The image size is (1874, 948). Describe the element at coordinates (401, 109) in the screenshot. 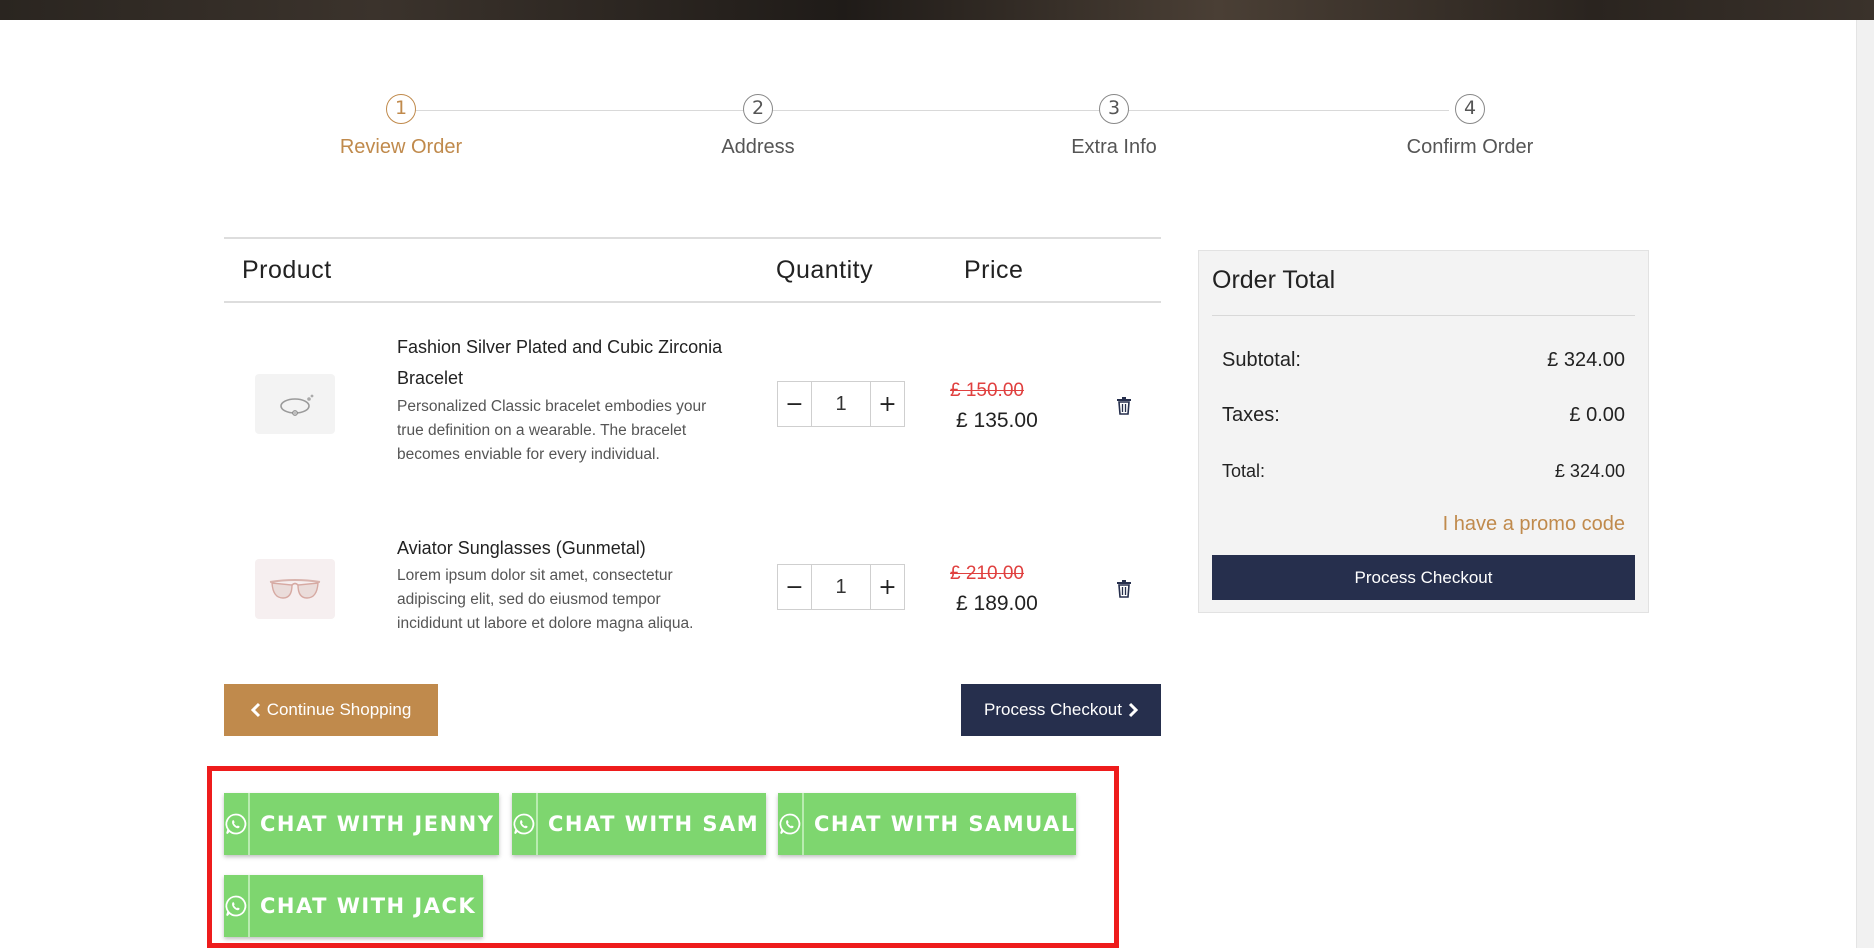

I see `step-number: 1` at that location.